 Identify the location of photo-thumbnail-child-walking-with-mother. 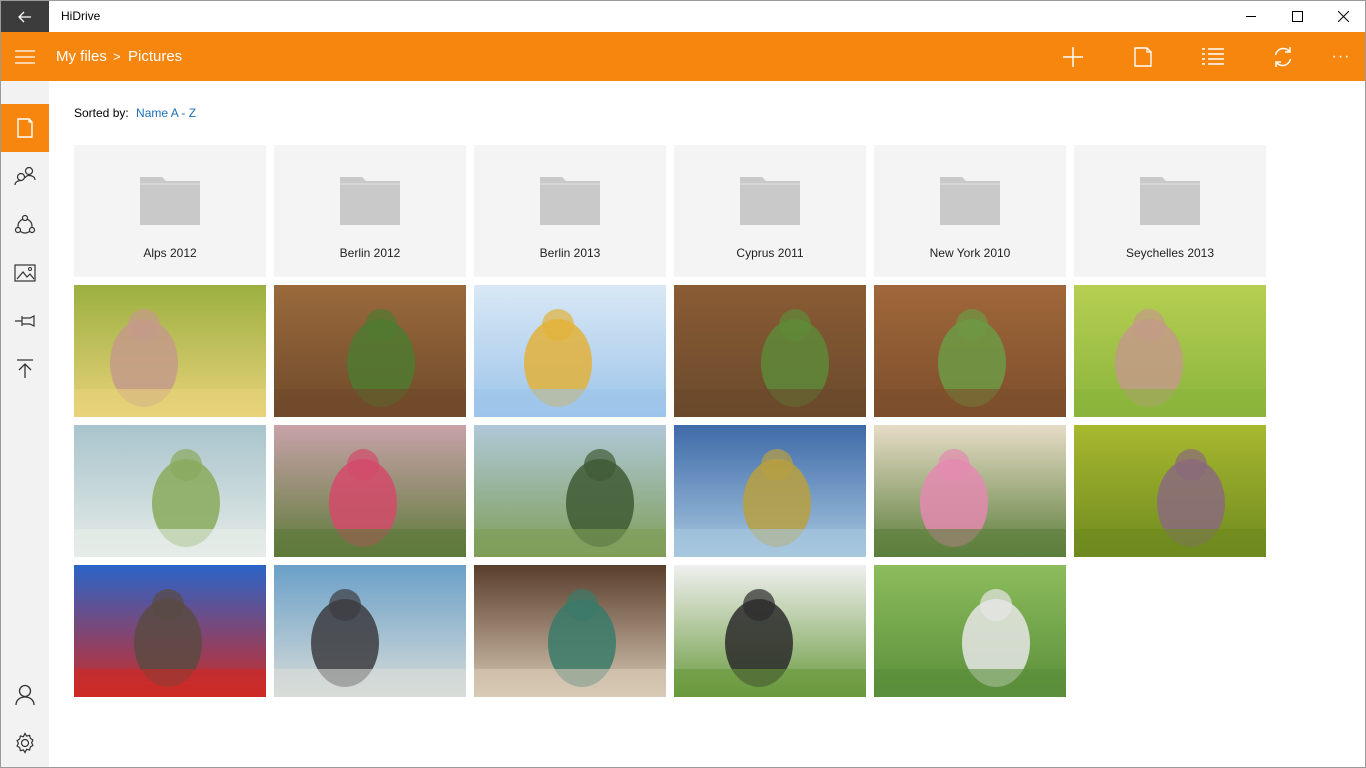
(370, 491).